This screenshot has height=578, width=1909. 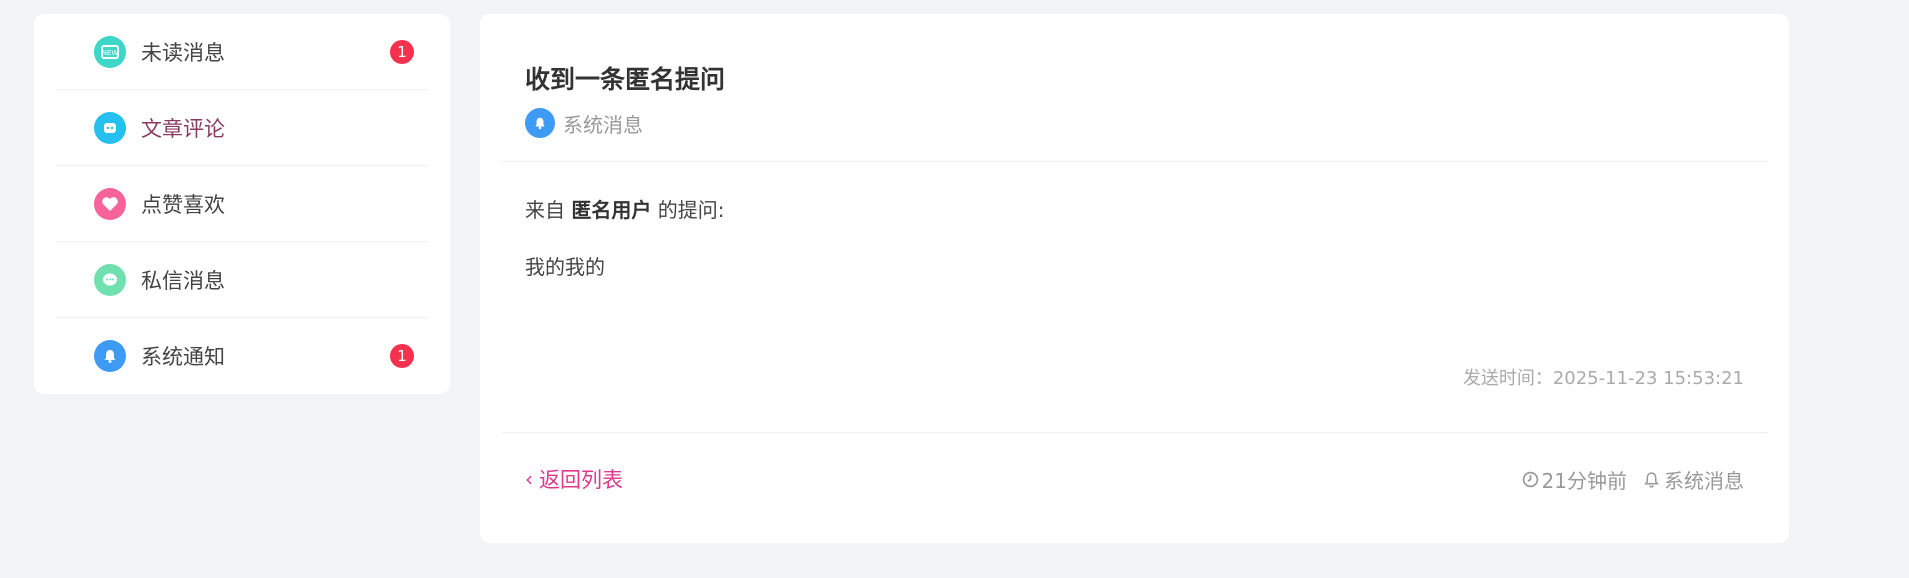 I want to click on message-category: 系统消息, so click(x=584, y=123).